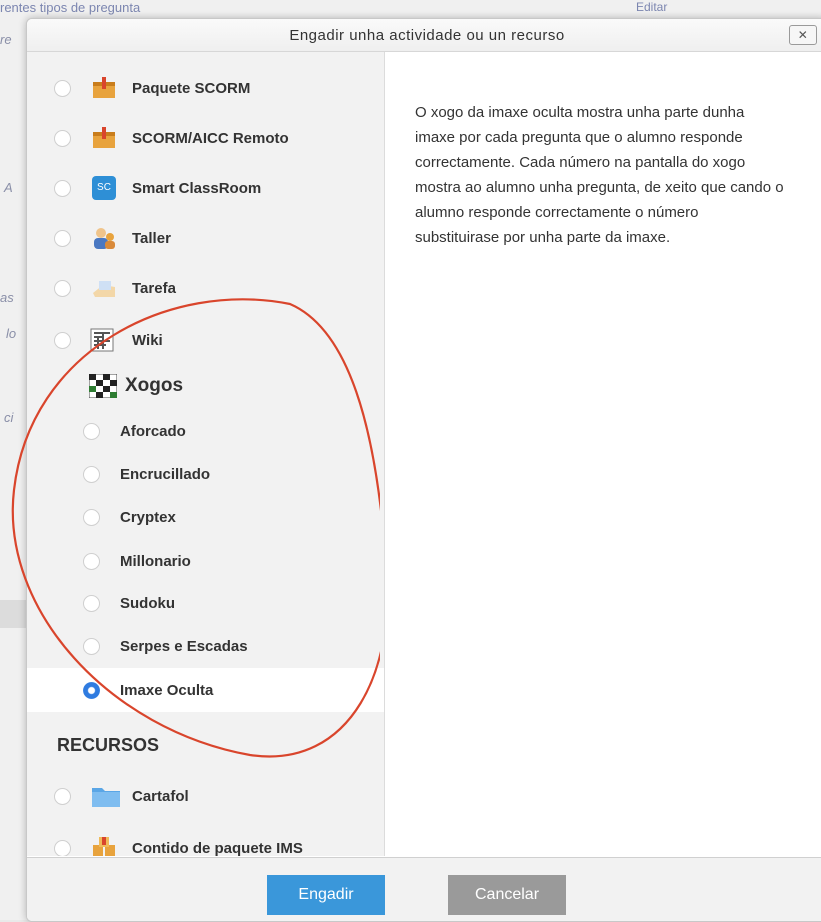 Image resolution: width=821 pixels, height=922 pixels. I want to click on option-smart-classroom: SC Smart ClassRoom, so click(205, 188).